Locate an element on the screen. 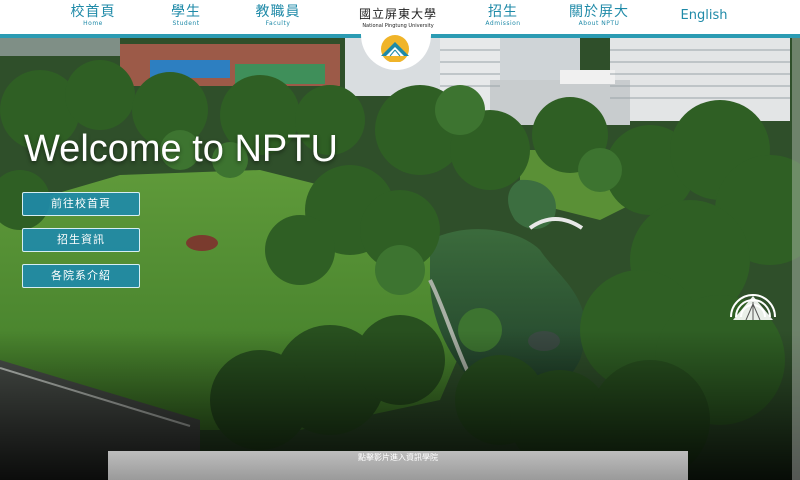 This screenshot has width=800, height=480. nptu-emblem-icon-white is located at coordinates (753, 297).